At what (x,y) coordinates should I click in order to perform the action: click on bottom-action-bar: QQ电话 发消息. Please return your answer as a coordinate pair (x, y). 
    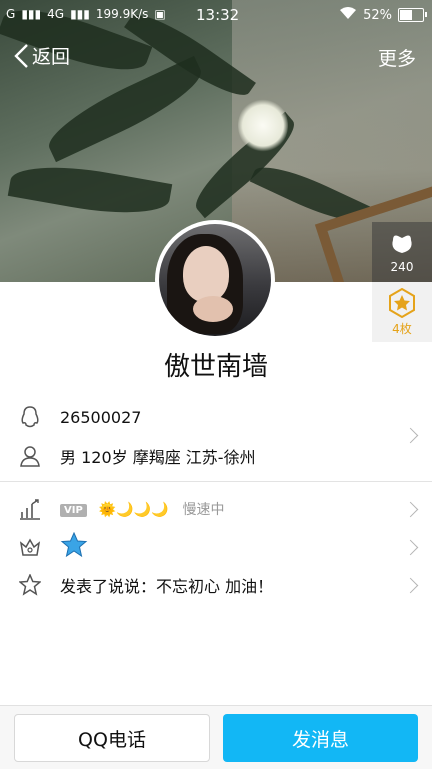
    Looking at the image, I should click on (216, 737).